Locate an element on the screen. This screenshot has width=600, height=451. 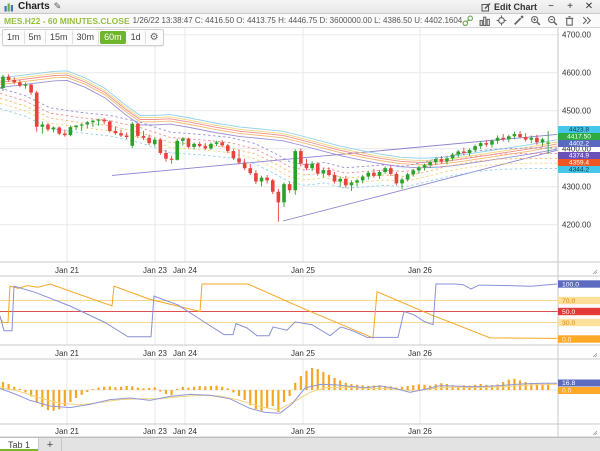
minimize-button: − is located at coordinates (551, 6).